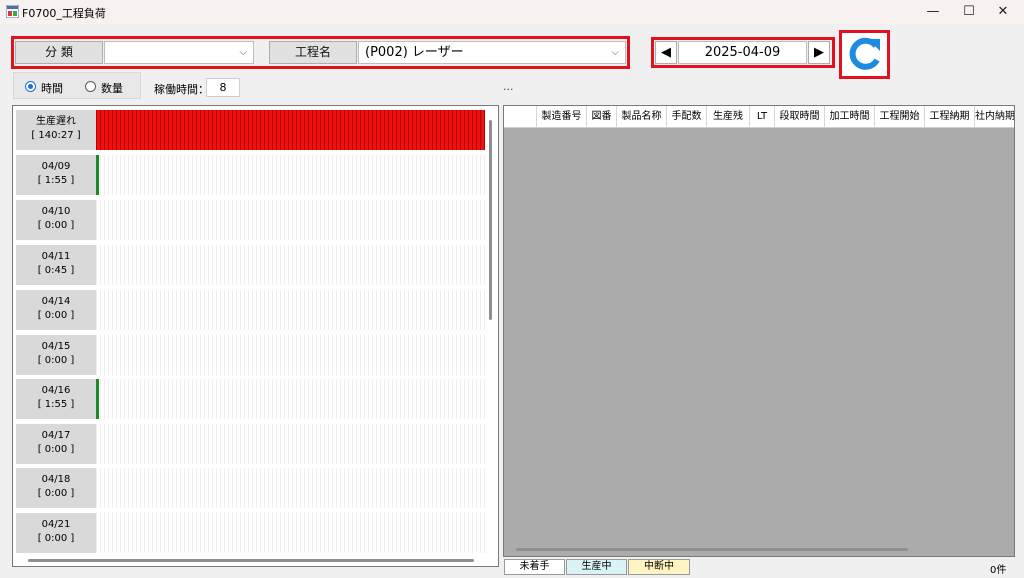 Image resolution: width=1024 pixels, height=578 pixels. I want to click on row-label: 04/14[ 0:00 ], so click(56, 310).